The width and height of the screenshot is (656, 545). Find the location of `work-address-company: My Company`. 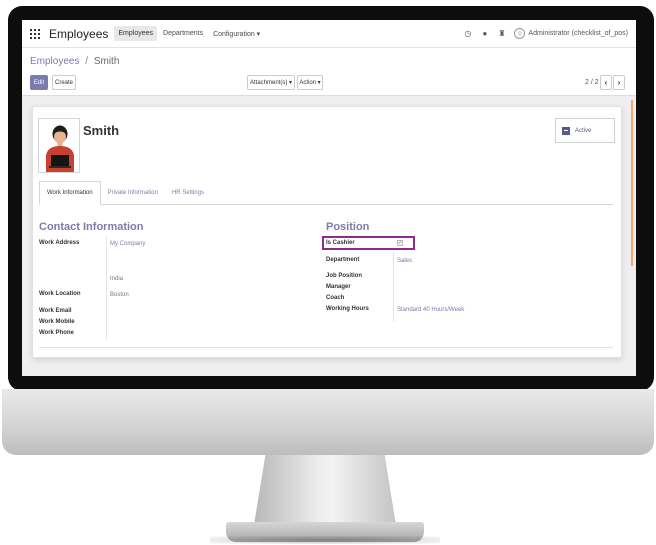

work-address-company: My Company is located at coordinates (127, 244).